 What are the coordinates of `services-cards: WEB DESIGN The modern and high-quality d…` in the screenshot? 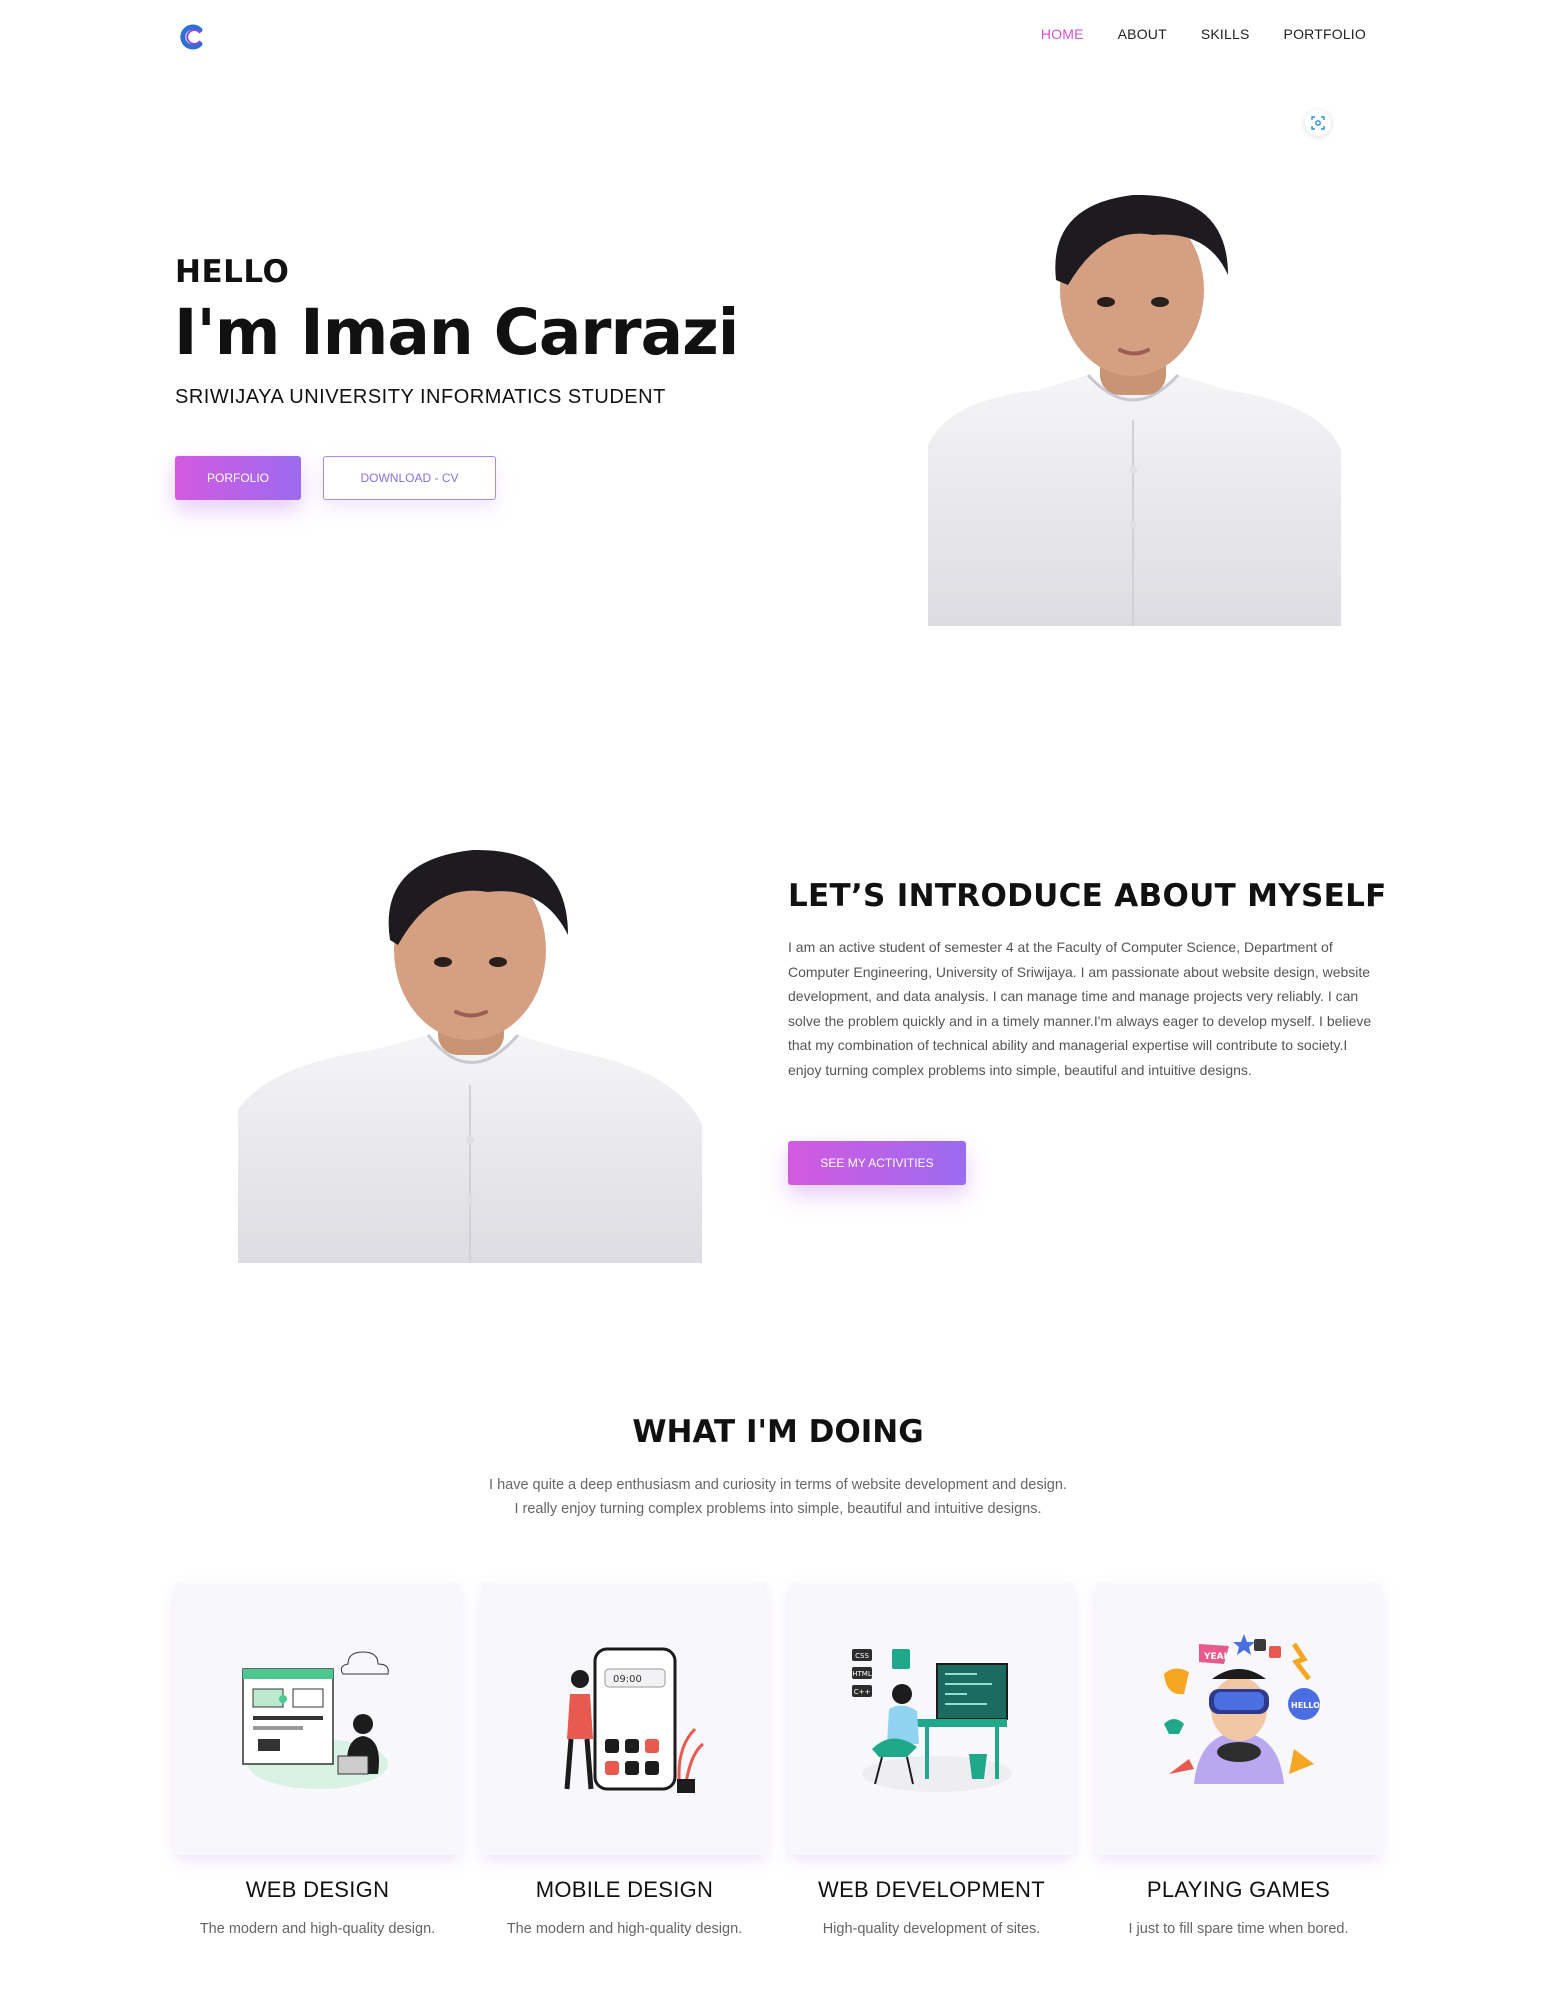 It's located at (778, 1760).